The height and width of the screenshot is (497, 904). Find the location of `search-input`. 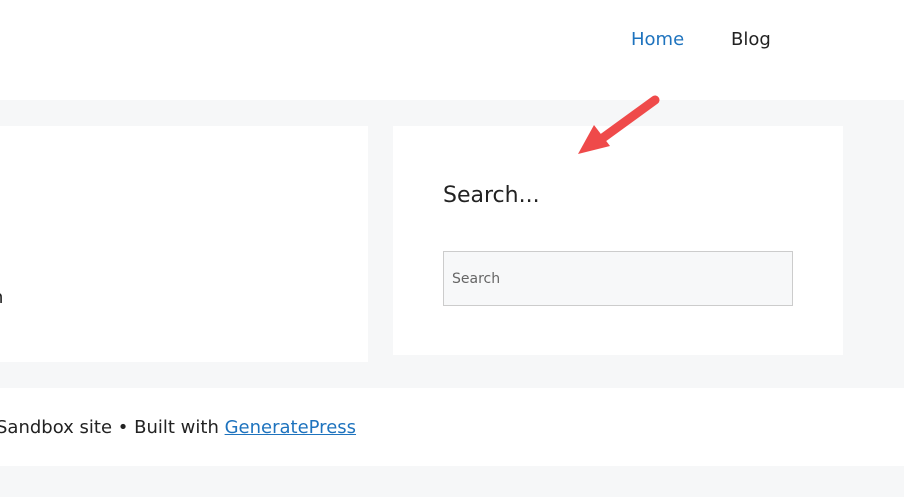

search-input is located at coordinates (618, 278).